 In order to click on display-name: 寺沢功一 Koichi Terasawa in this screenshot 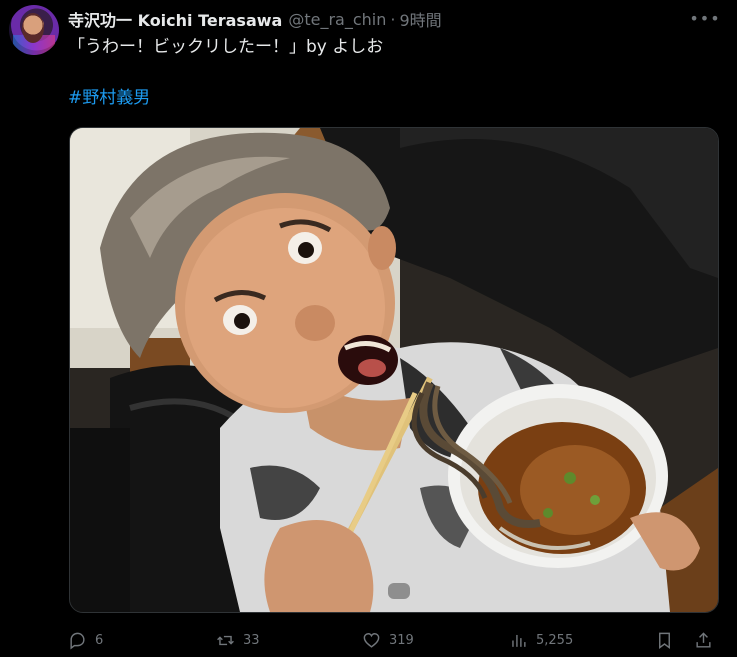, I will do `click(175, 19)`.